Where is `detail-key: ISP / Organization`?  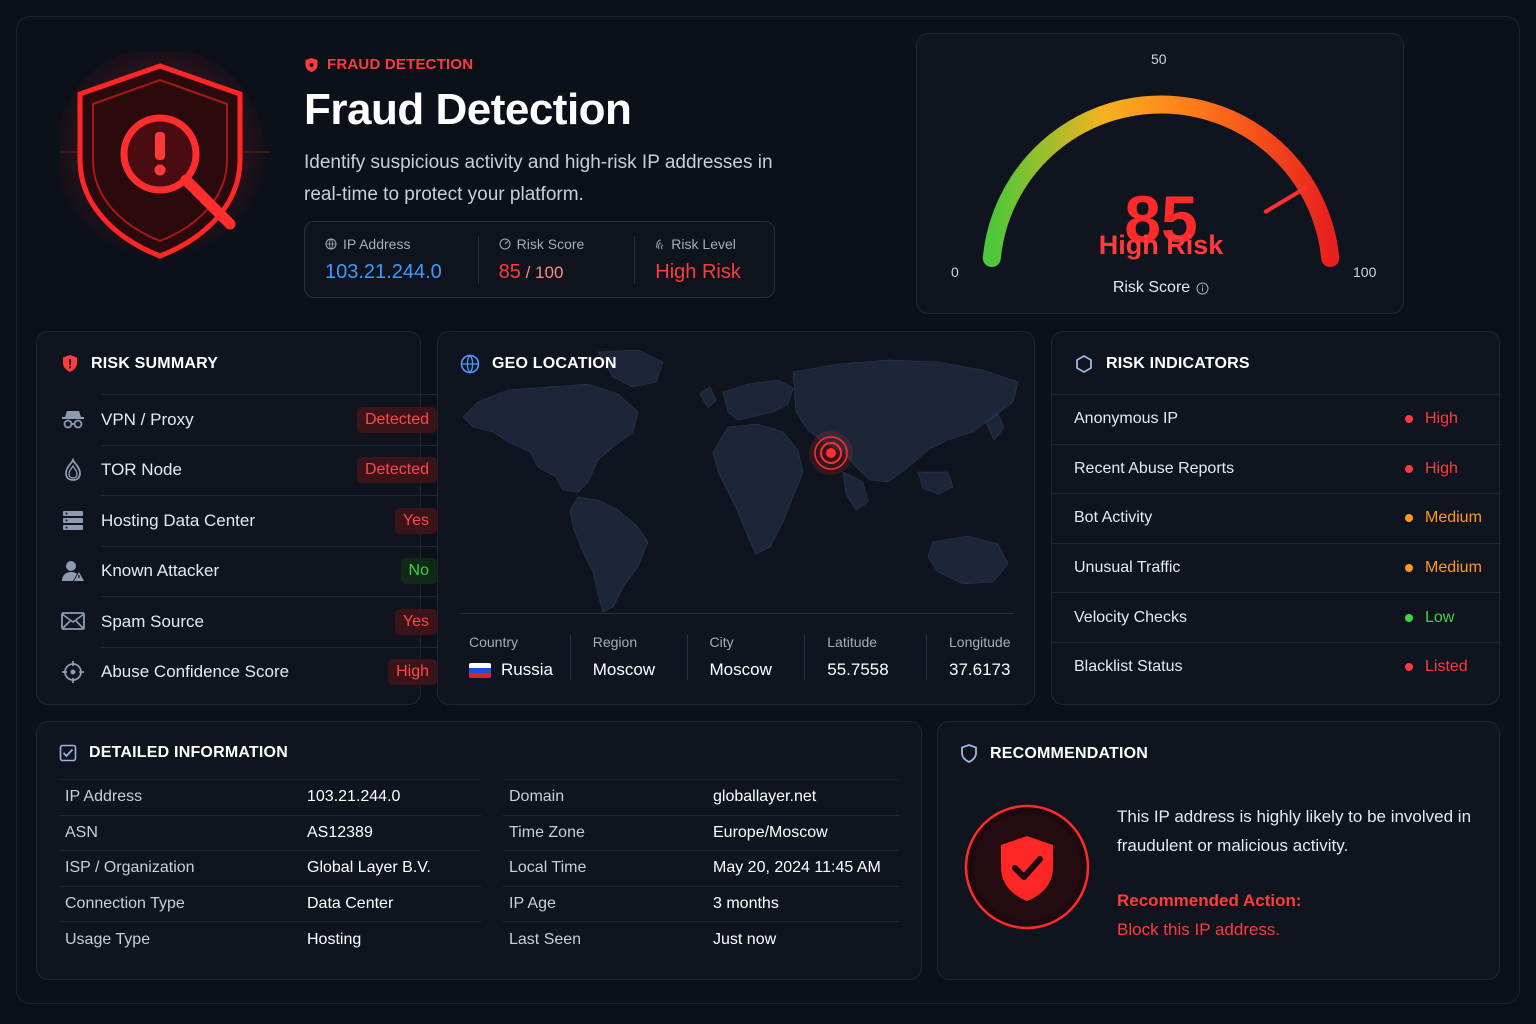
detail-key: ISP / Organization is located at coordinates (130, 868).